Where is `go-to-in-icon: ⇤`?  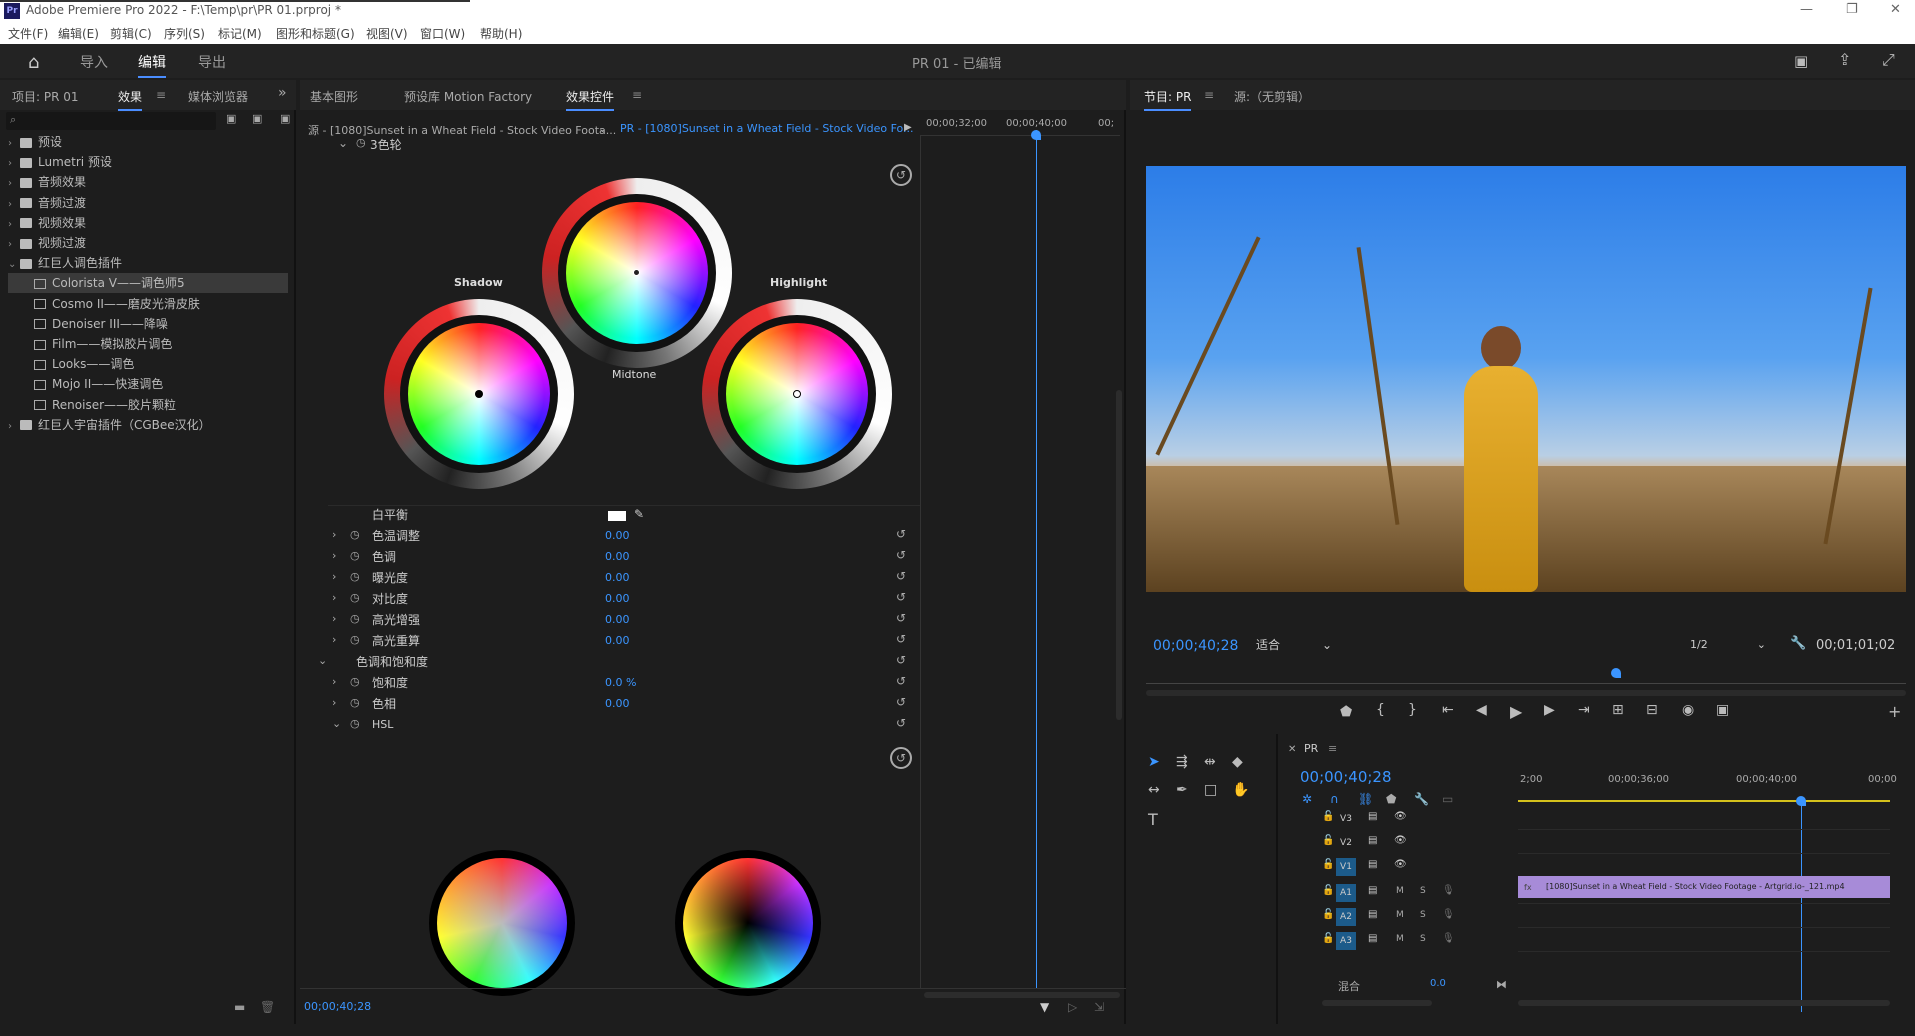
go-to-in-icon: ⇤ is located at coordinates (1448, 710).